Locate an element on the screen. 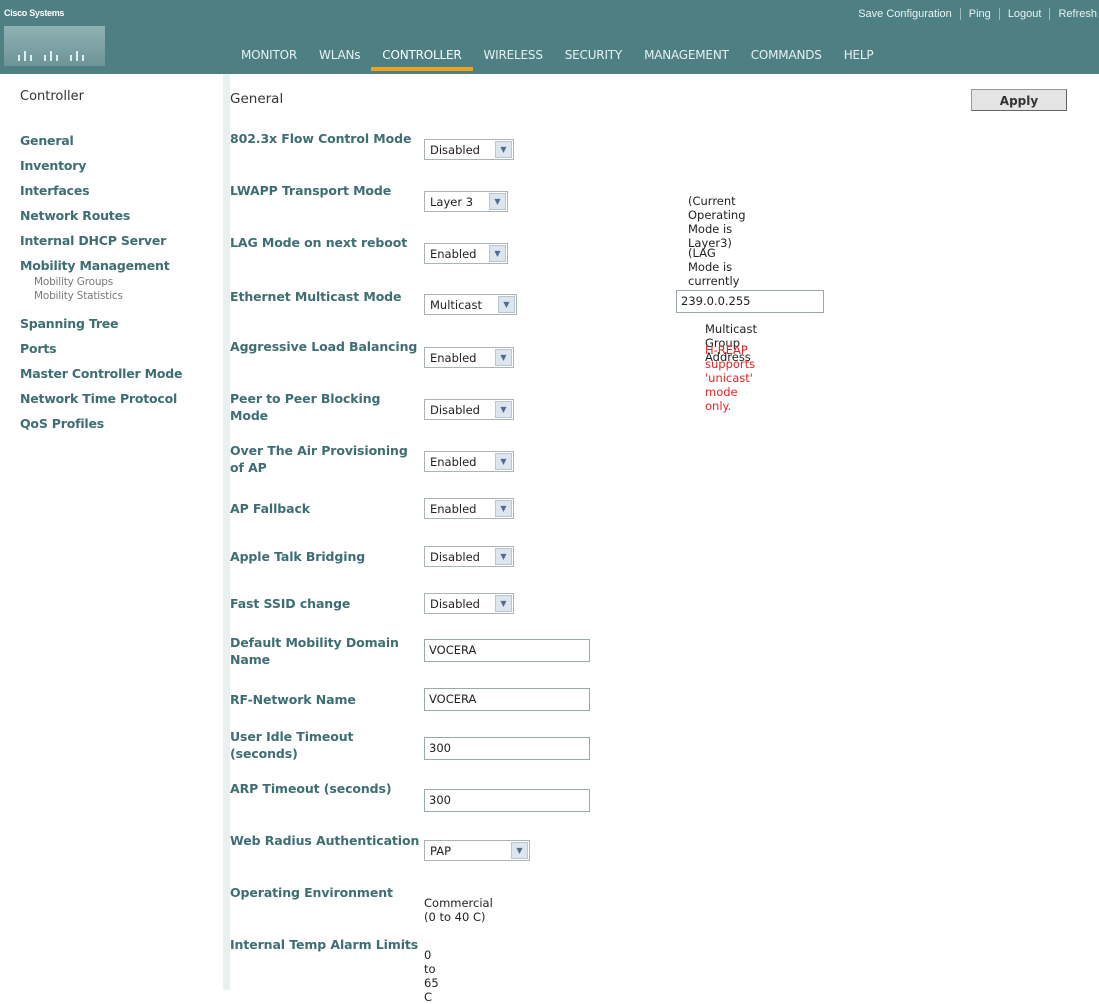 The width and height of the screenshot is (1099, 1004). ap-fallback-select: Enabled ▼ is located at coordinates (469, 508).